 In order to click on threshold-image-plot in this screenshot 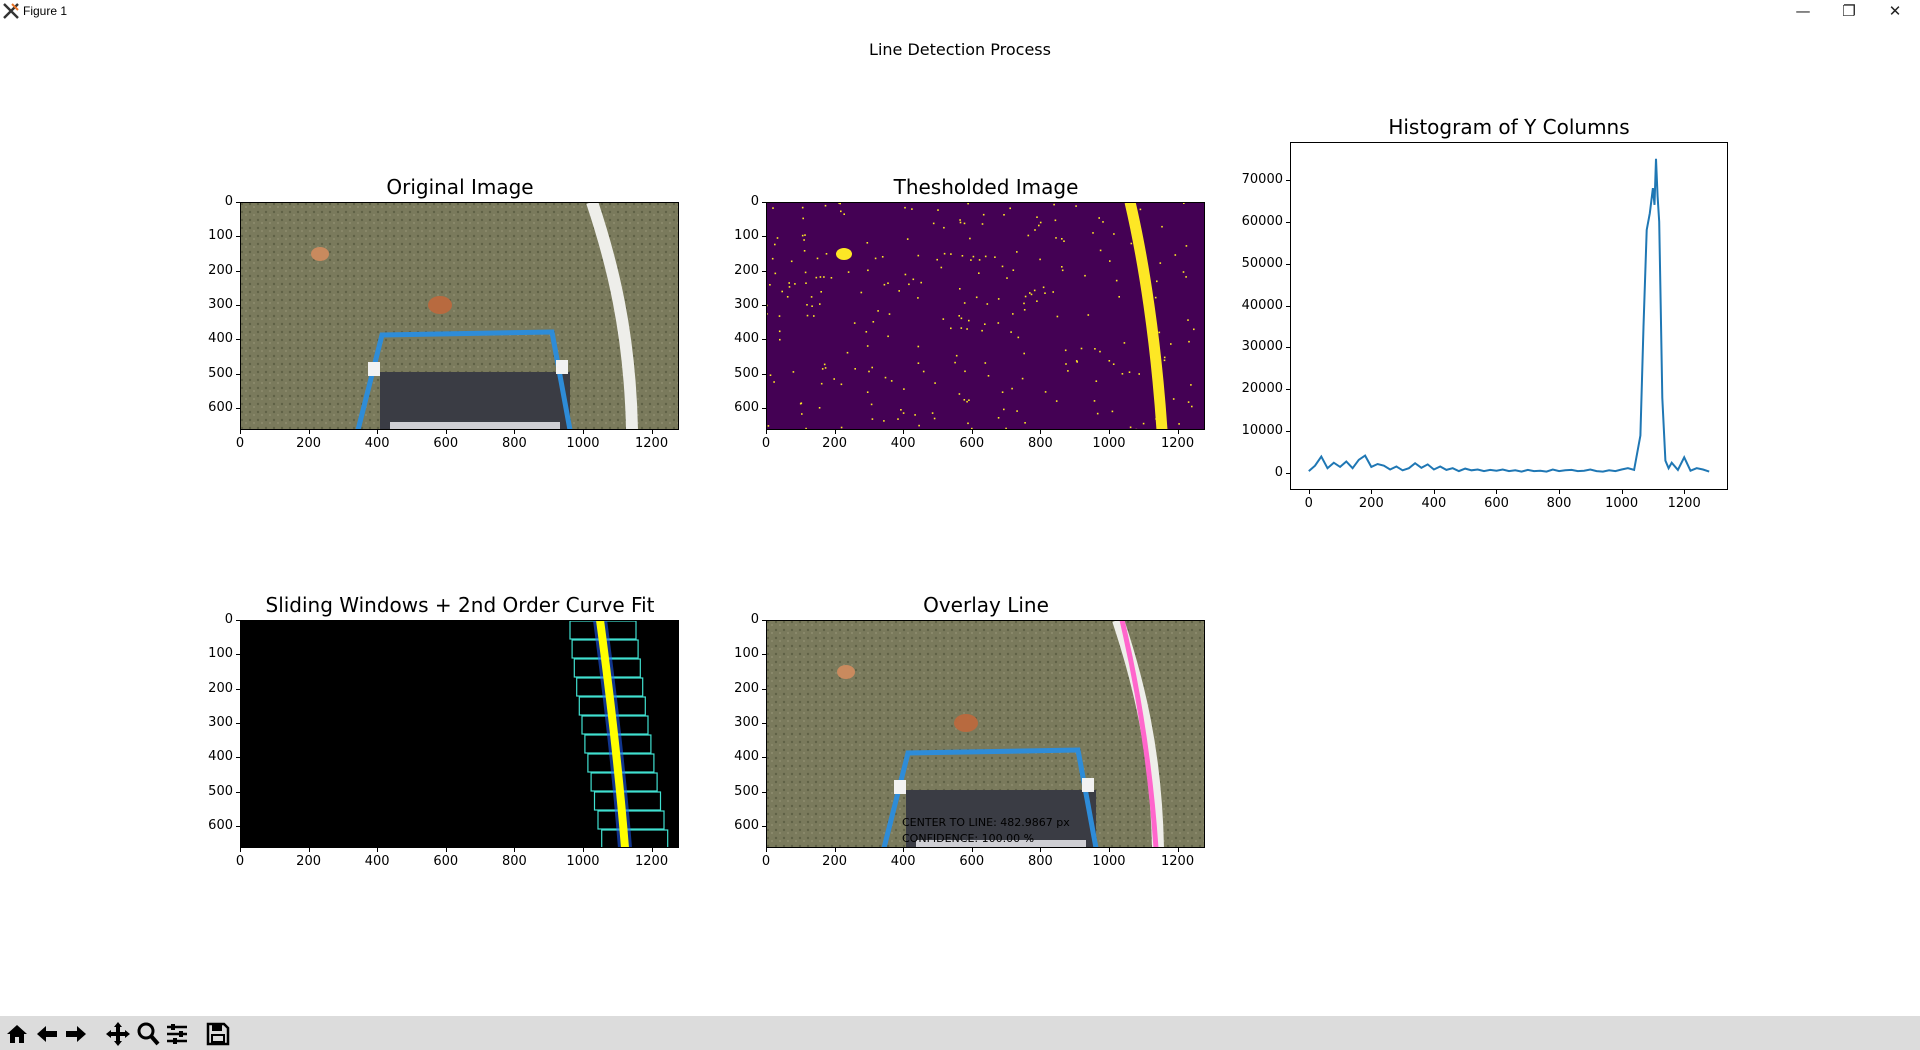, I will do `click(985, 316)`.